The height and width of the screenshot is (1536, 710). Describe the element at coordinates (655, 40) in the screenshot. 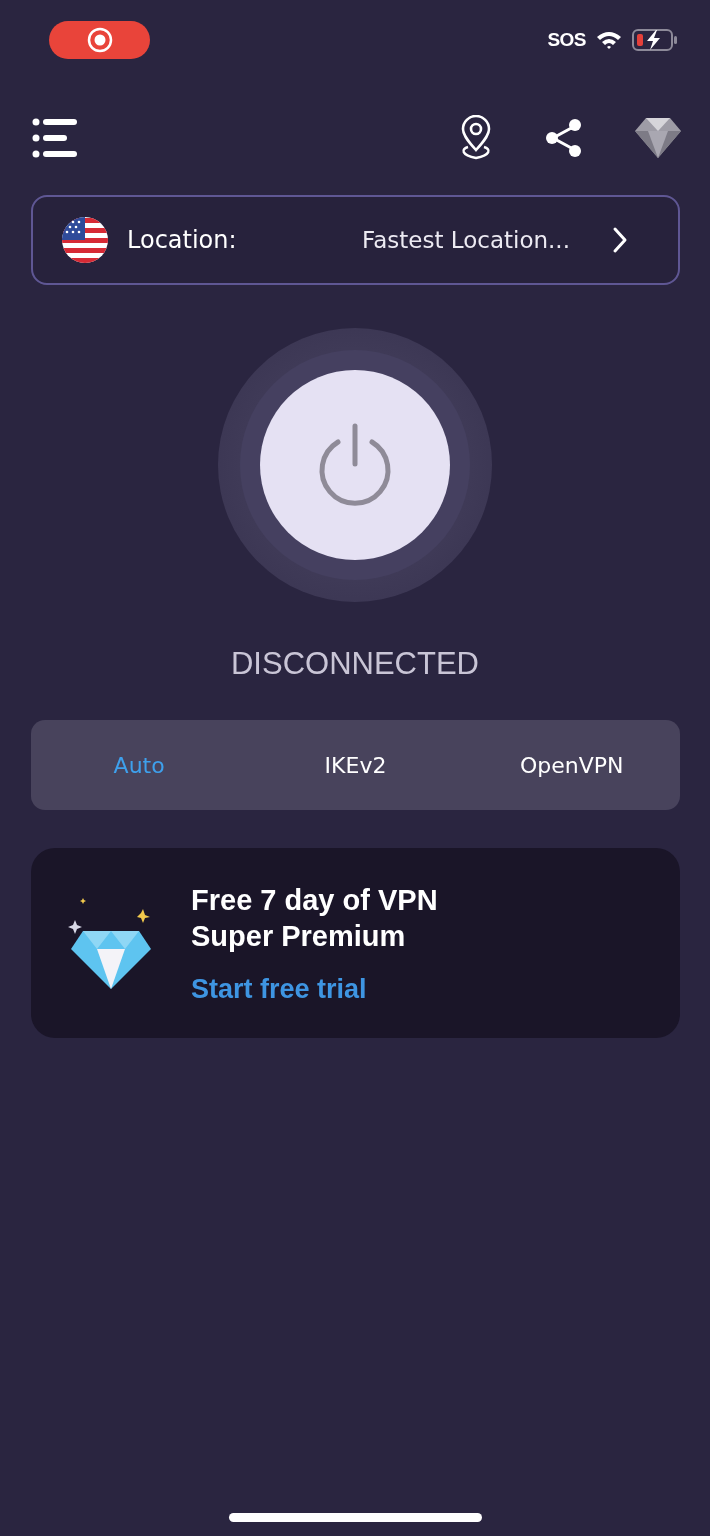

I see `battery-charging-icon` at that location.